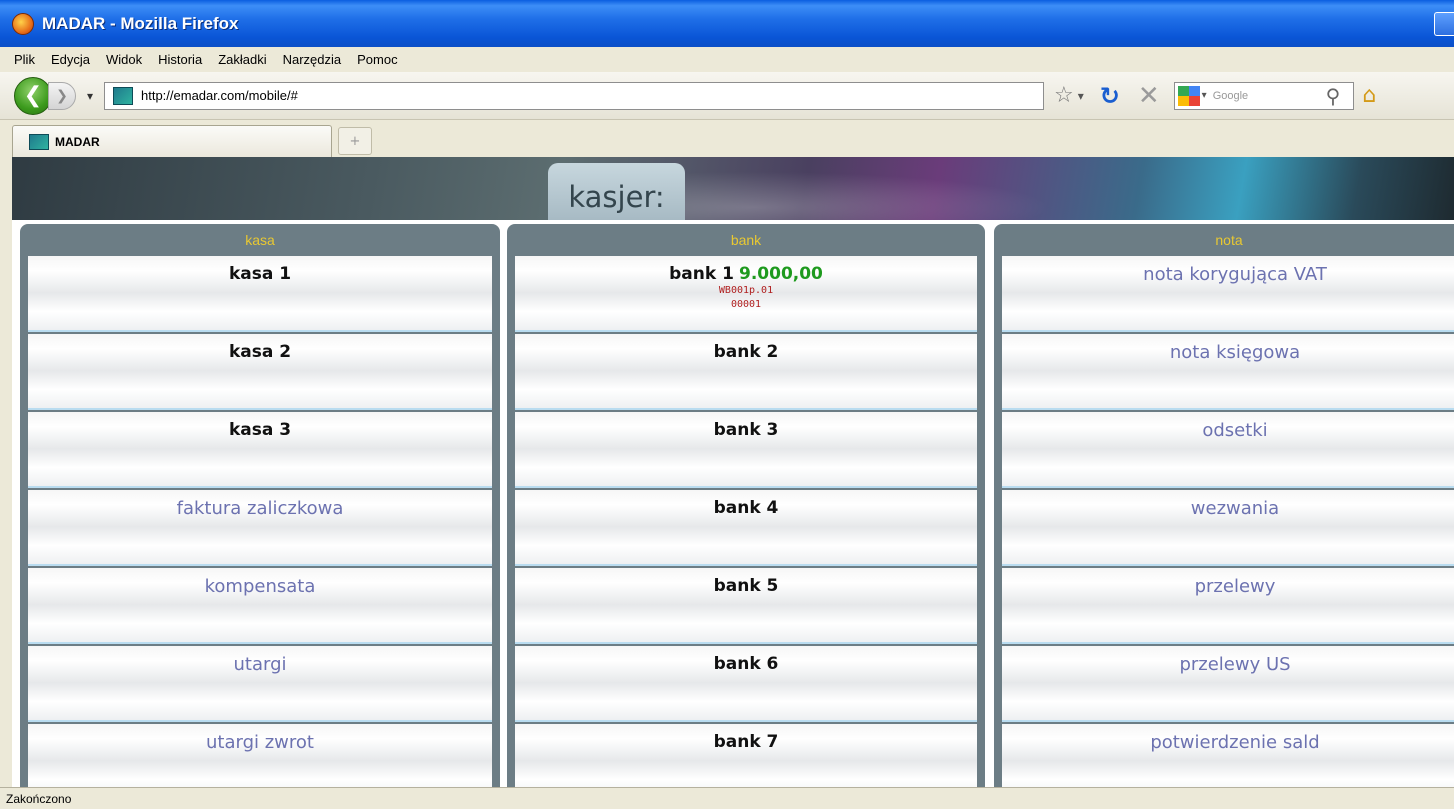 This screenshot has width=1454, height=809. I want to click on item-label: przelewy US, so click(1235, 664).